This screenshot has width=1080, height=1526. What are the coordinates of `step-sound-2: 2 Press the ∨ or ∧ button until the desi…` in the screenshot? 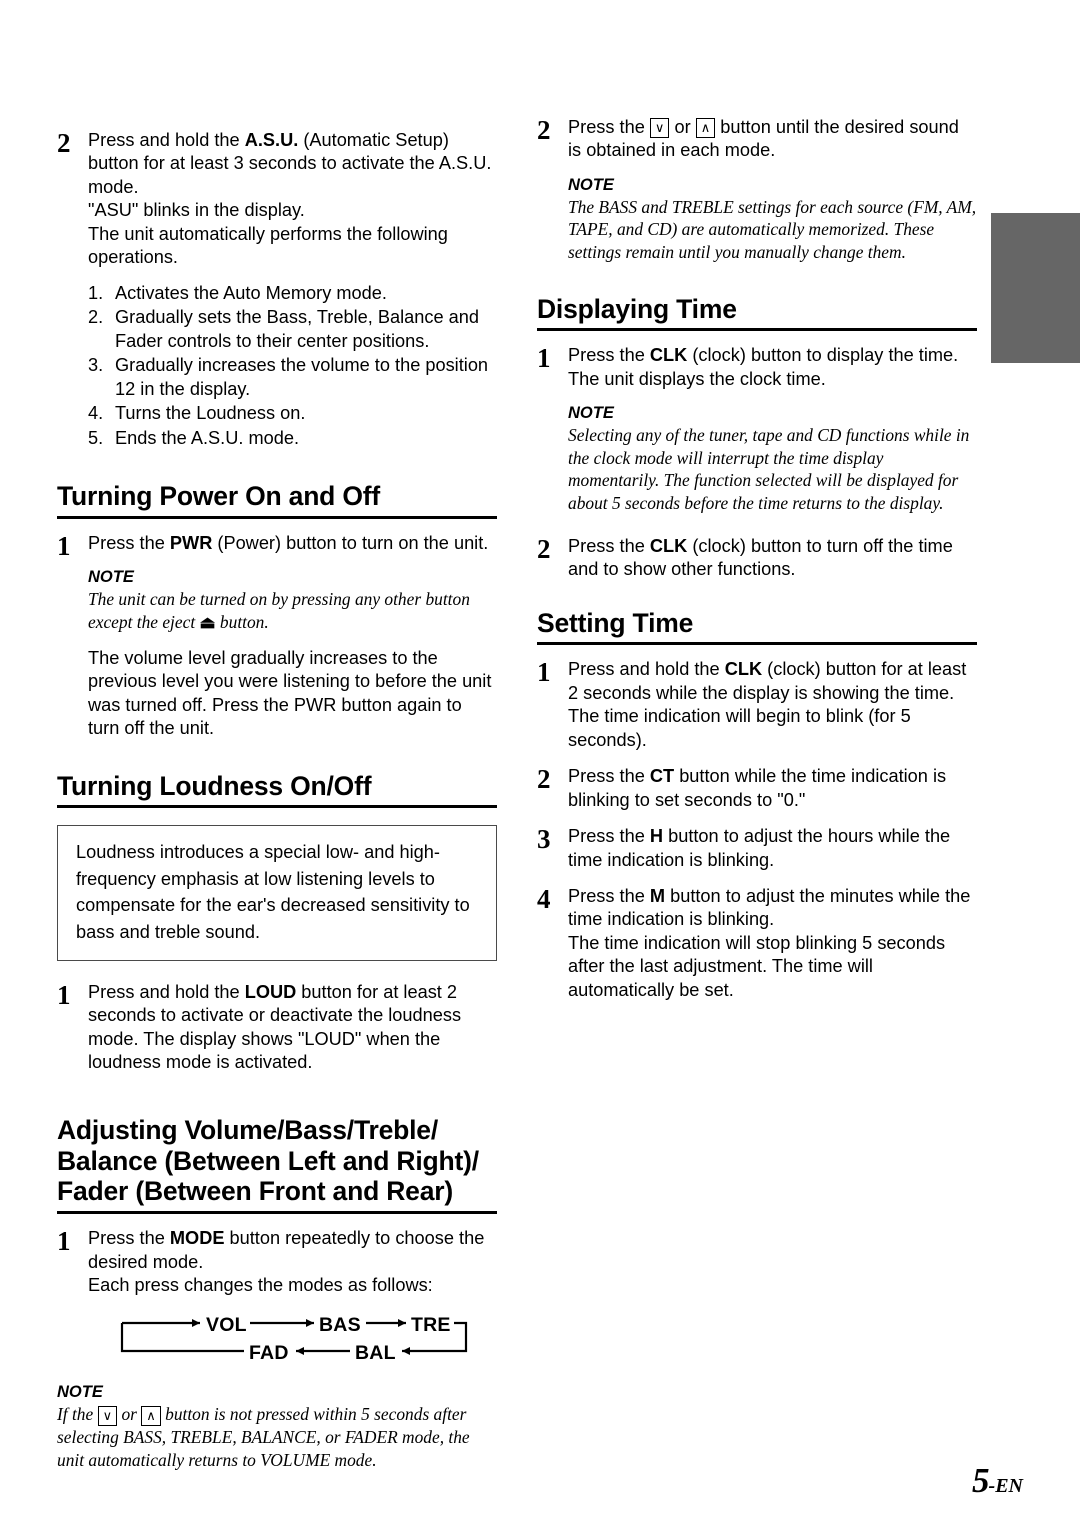 It's located at (757, 190).